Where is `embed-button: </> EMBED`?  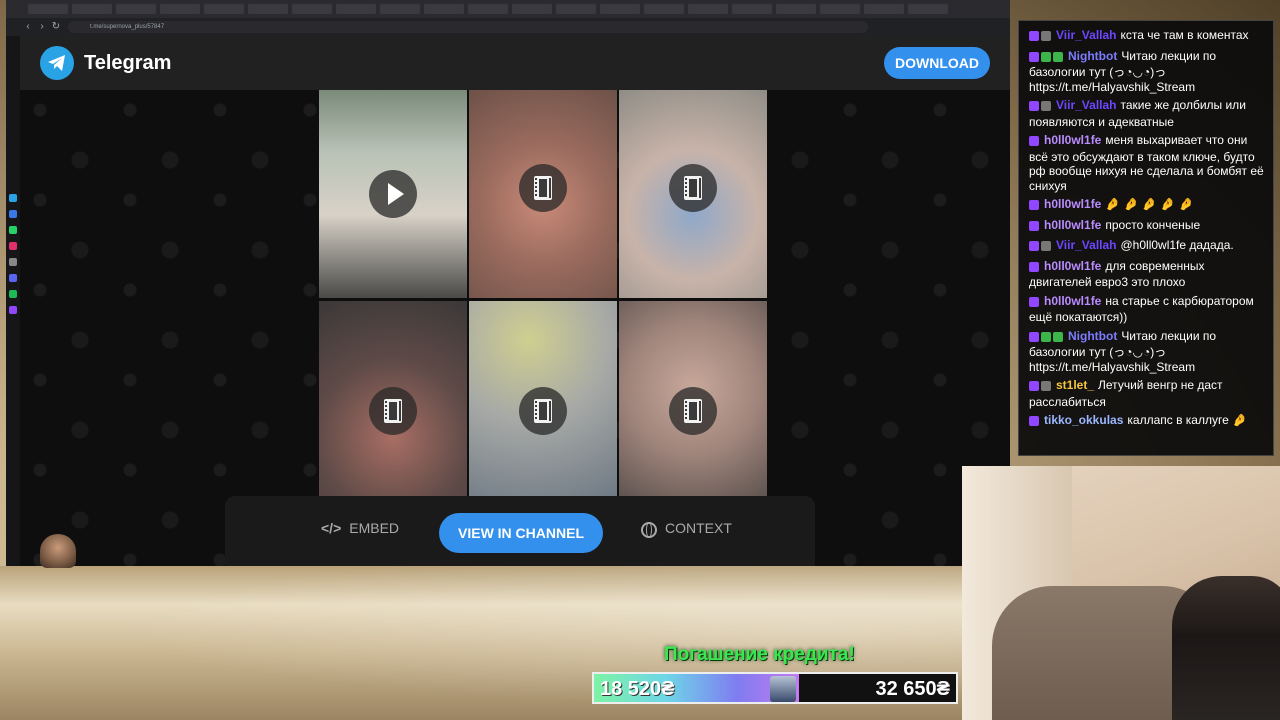
embed-button: </> EMBED is located at coordinates (360, 528).